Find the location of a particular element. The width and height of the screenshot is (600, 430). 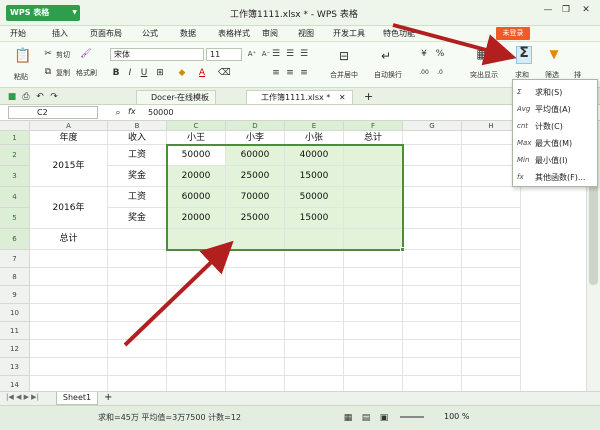

arrow-to-selection is located at coordinates (178, 293).